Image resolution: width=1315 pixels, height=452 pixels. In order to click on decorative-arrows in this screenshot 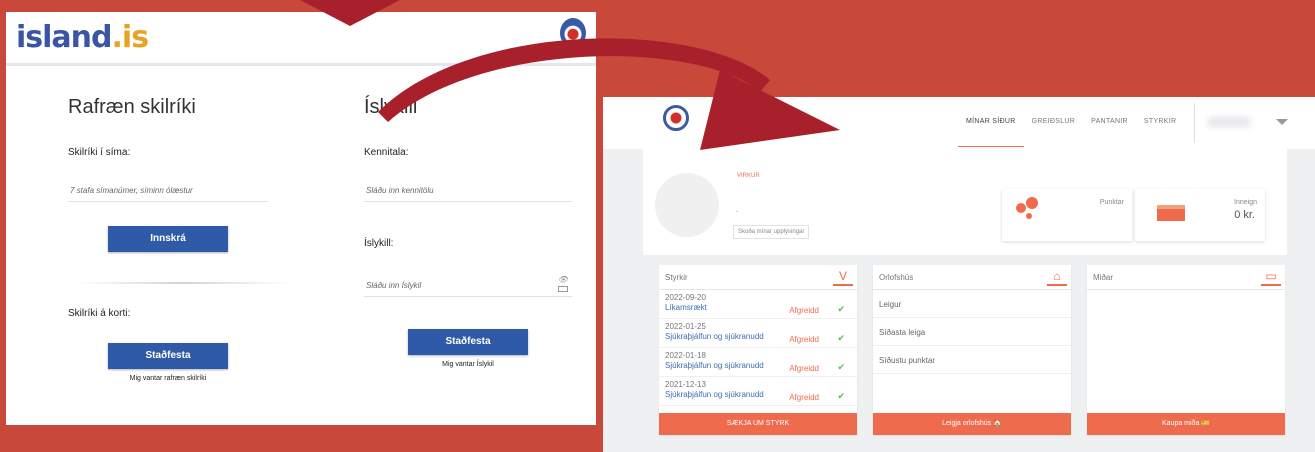, I will do `click(570, 75)`.